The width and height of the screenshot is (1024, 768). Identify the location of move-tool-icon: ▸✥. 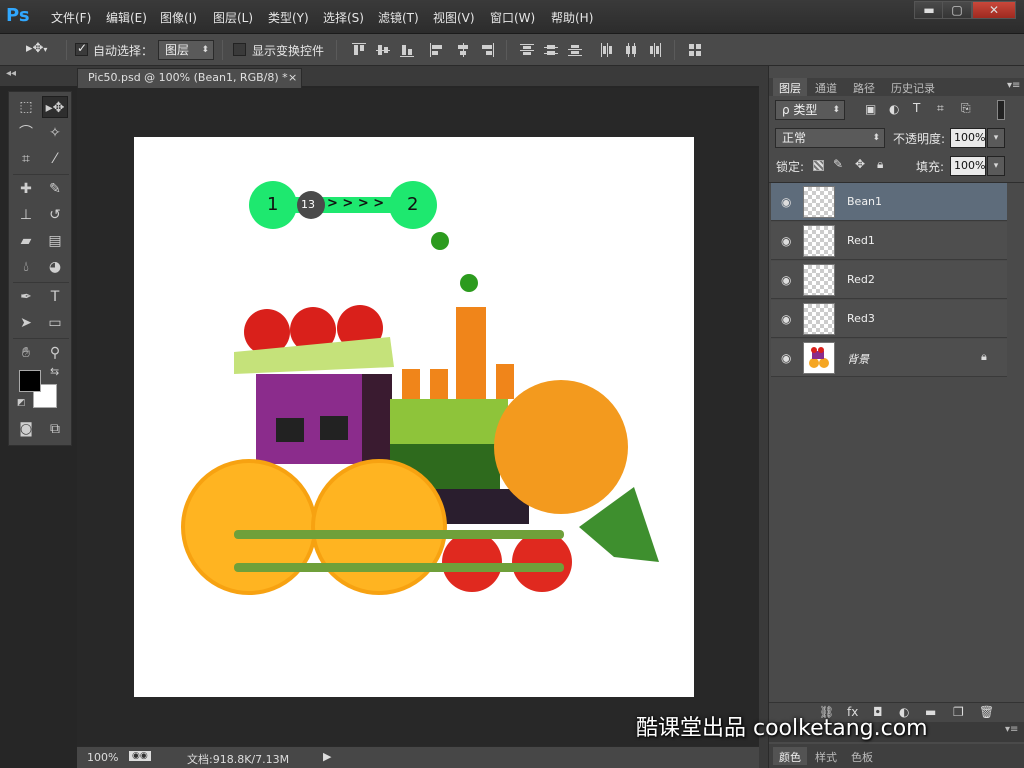
(55, 107).